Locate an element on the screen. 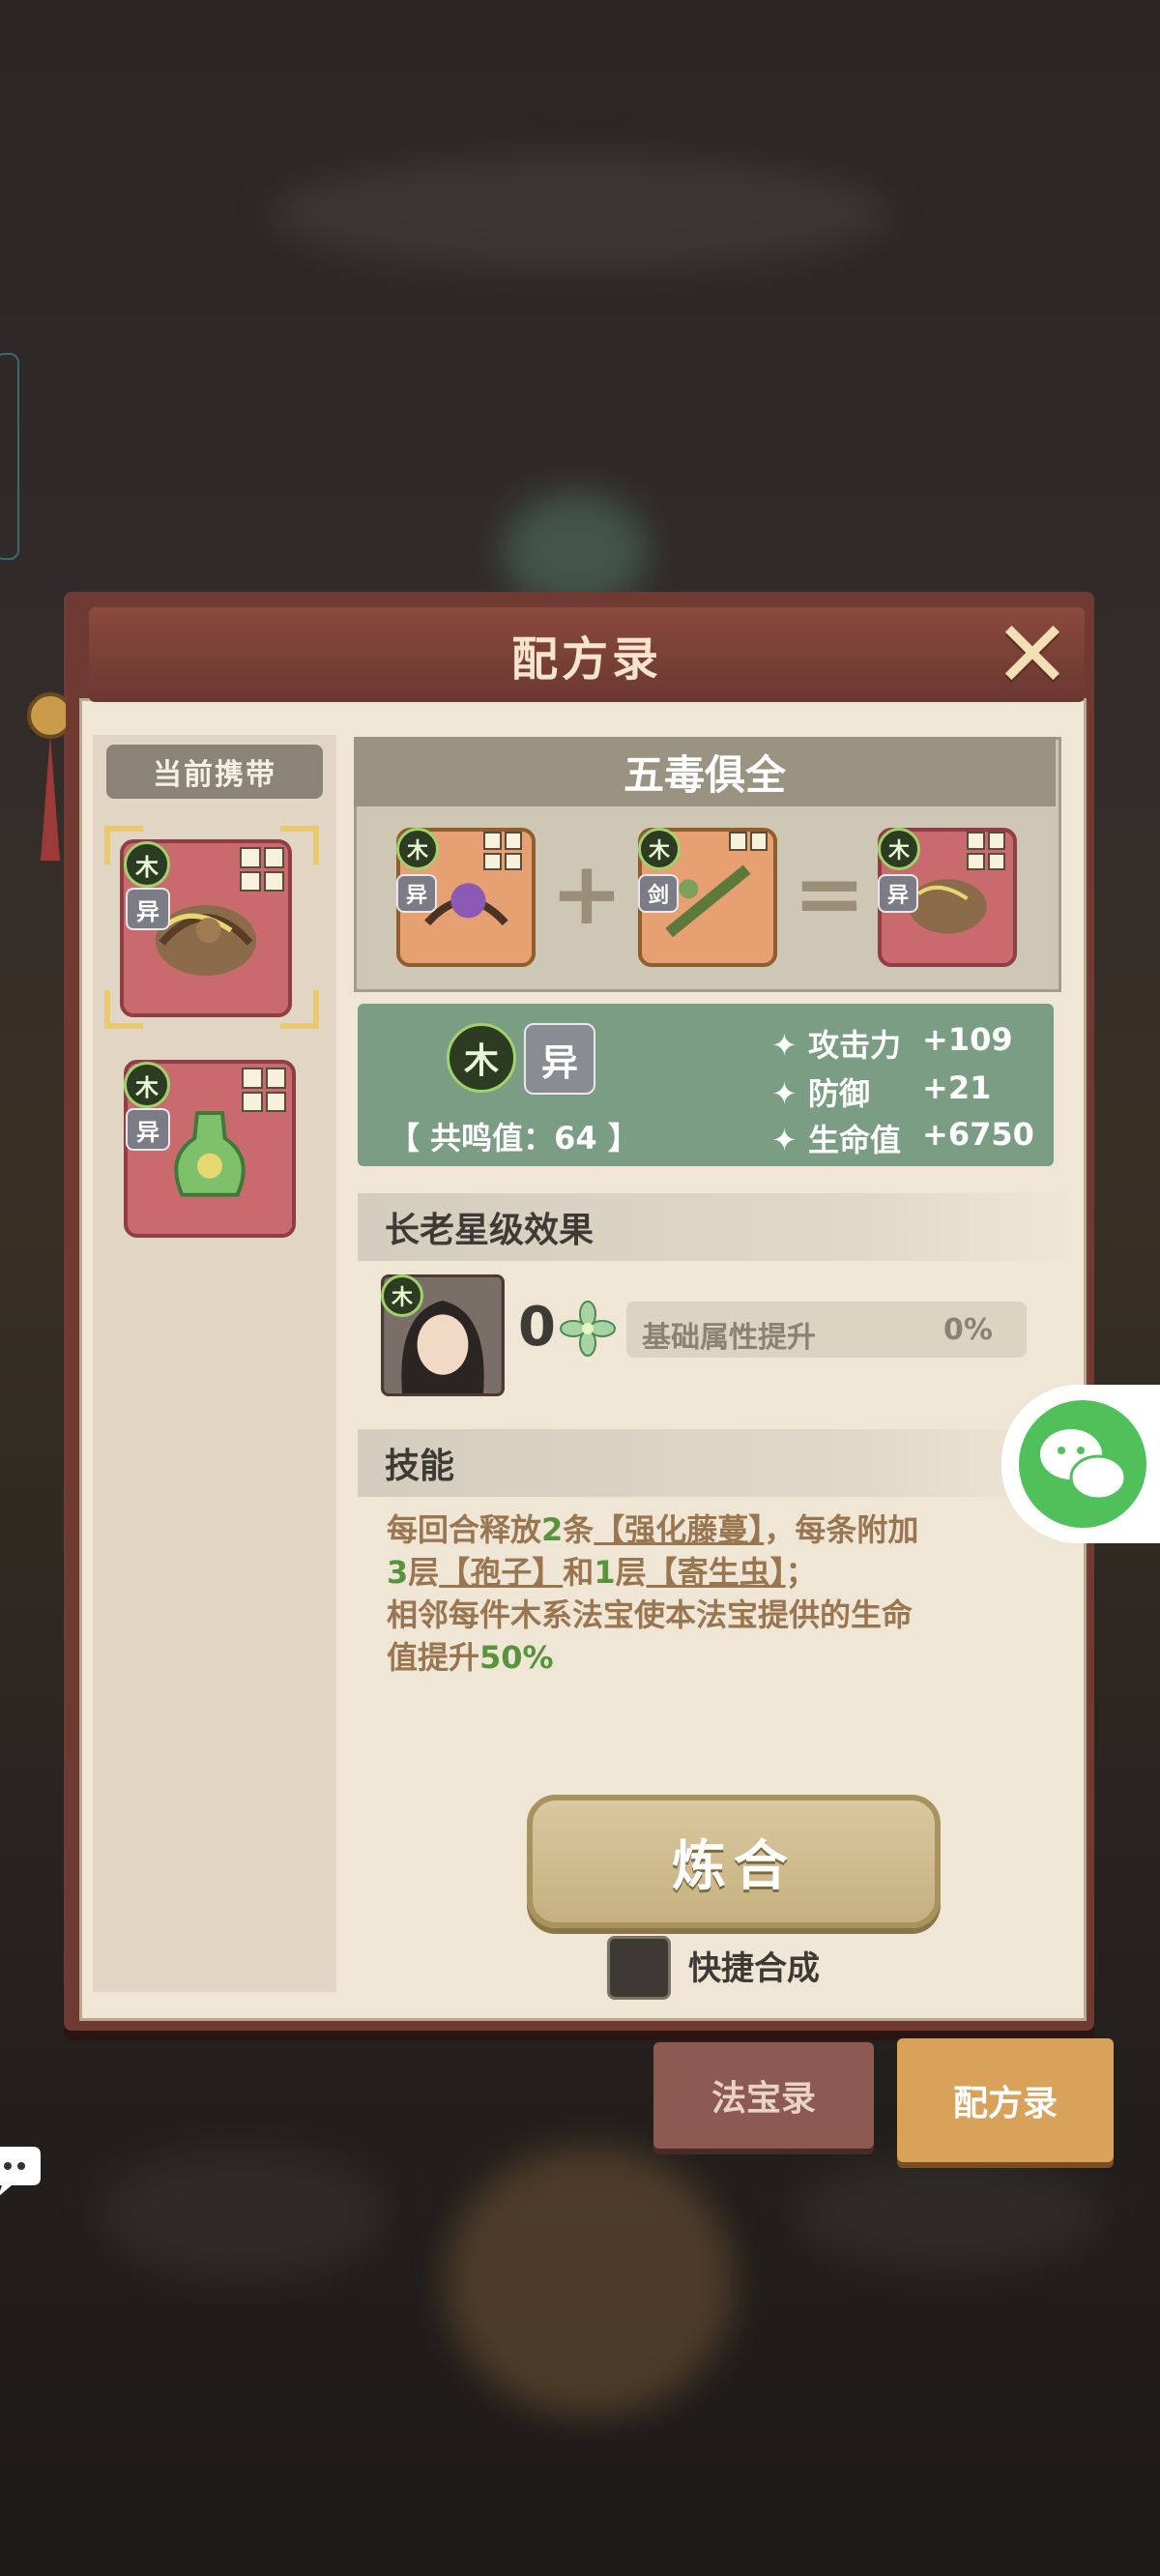  skill-line-1: 每回合释放2条【强化藤蔓】，每条附加 is located at coordinates (706, 1529).